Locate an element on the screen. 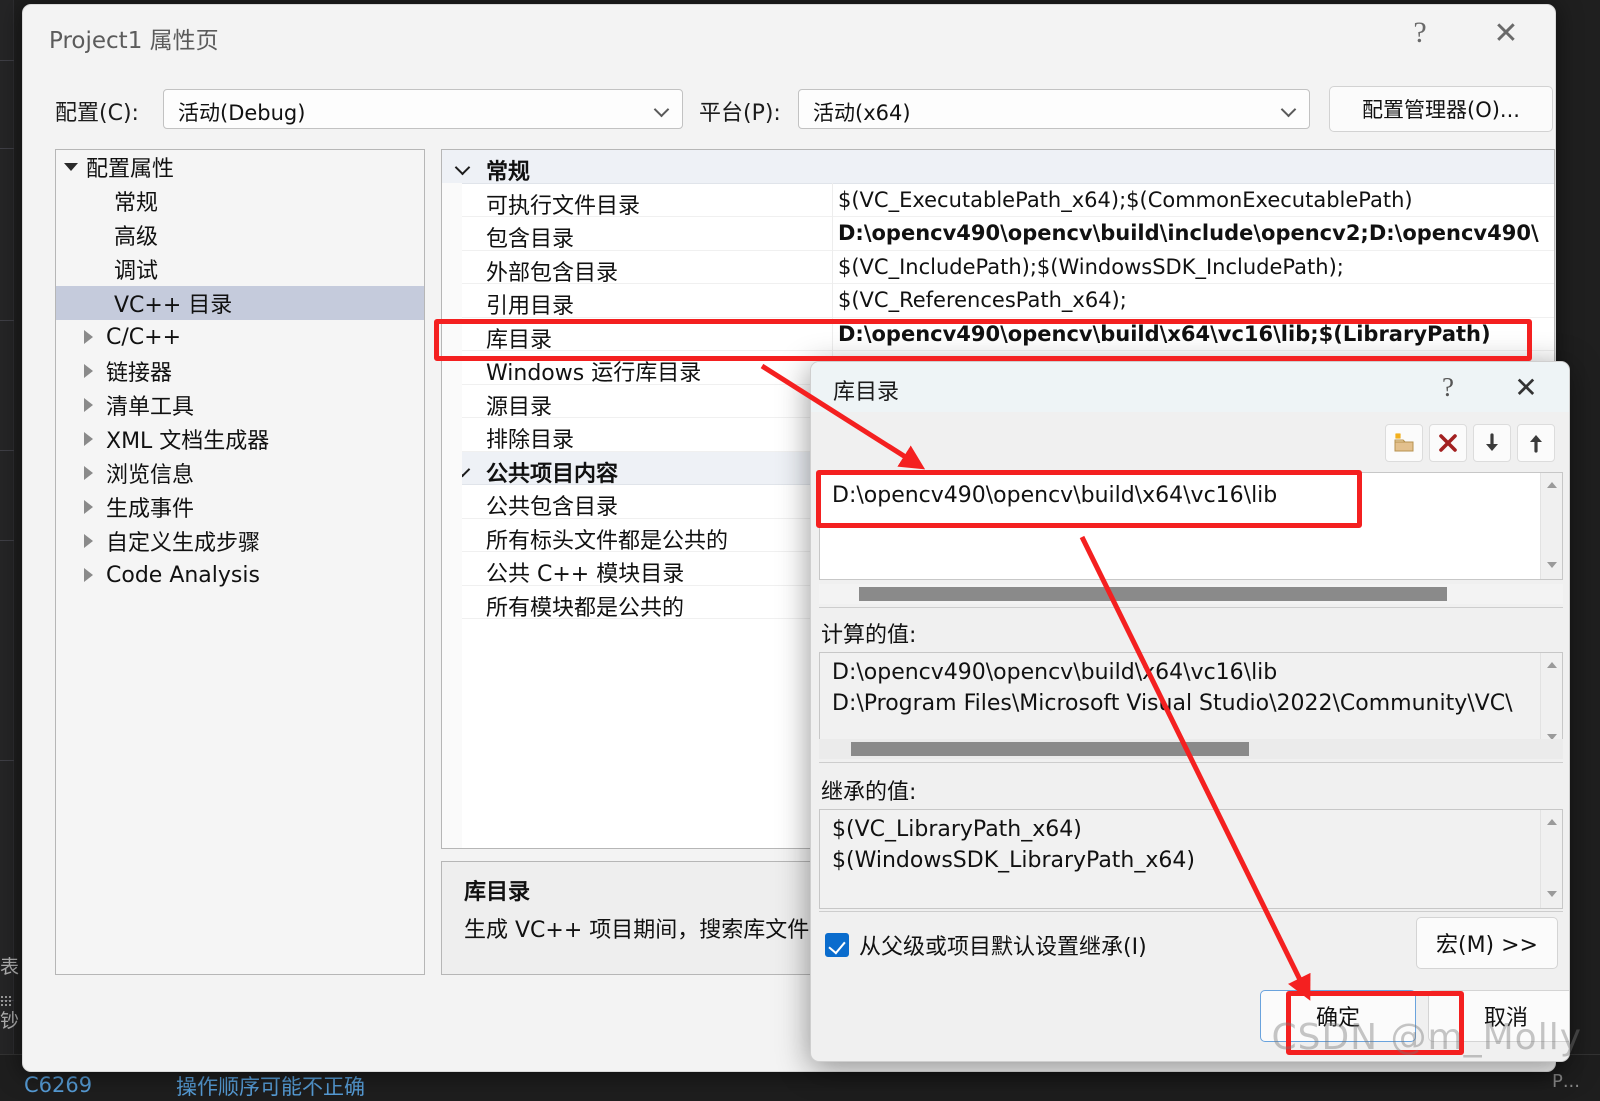  listbox-horizontal-scrollbar is located at coordinates (1191, 594).